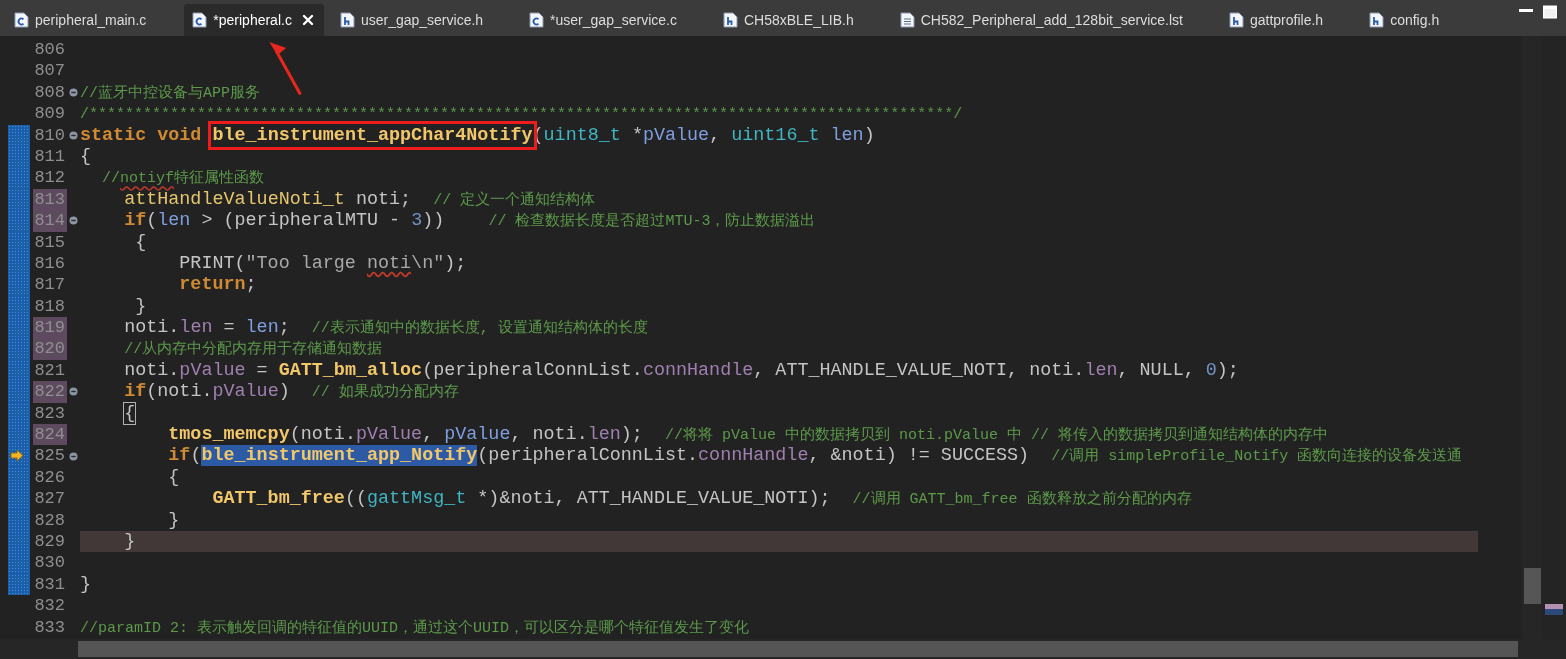 This screenshot has width=1566, height=659. What do you see at coordinates (49, 114) in the screenshot?
I see `line-number: 809` at bounding box center [49, 114].